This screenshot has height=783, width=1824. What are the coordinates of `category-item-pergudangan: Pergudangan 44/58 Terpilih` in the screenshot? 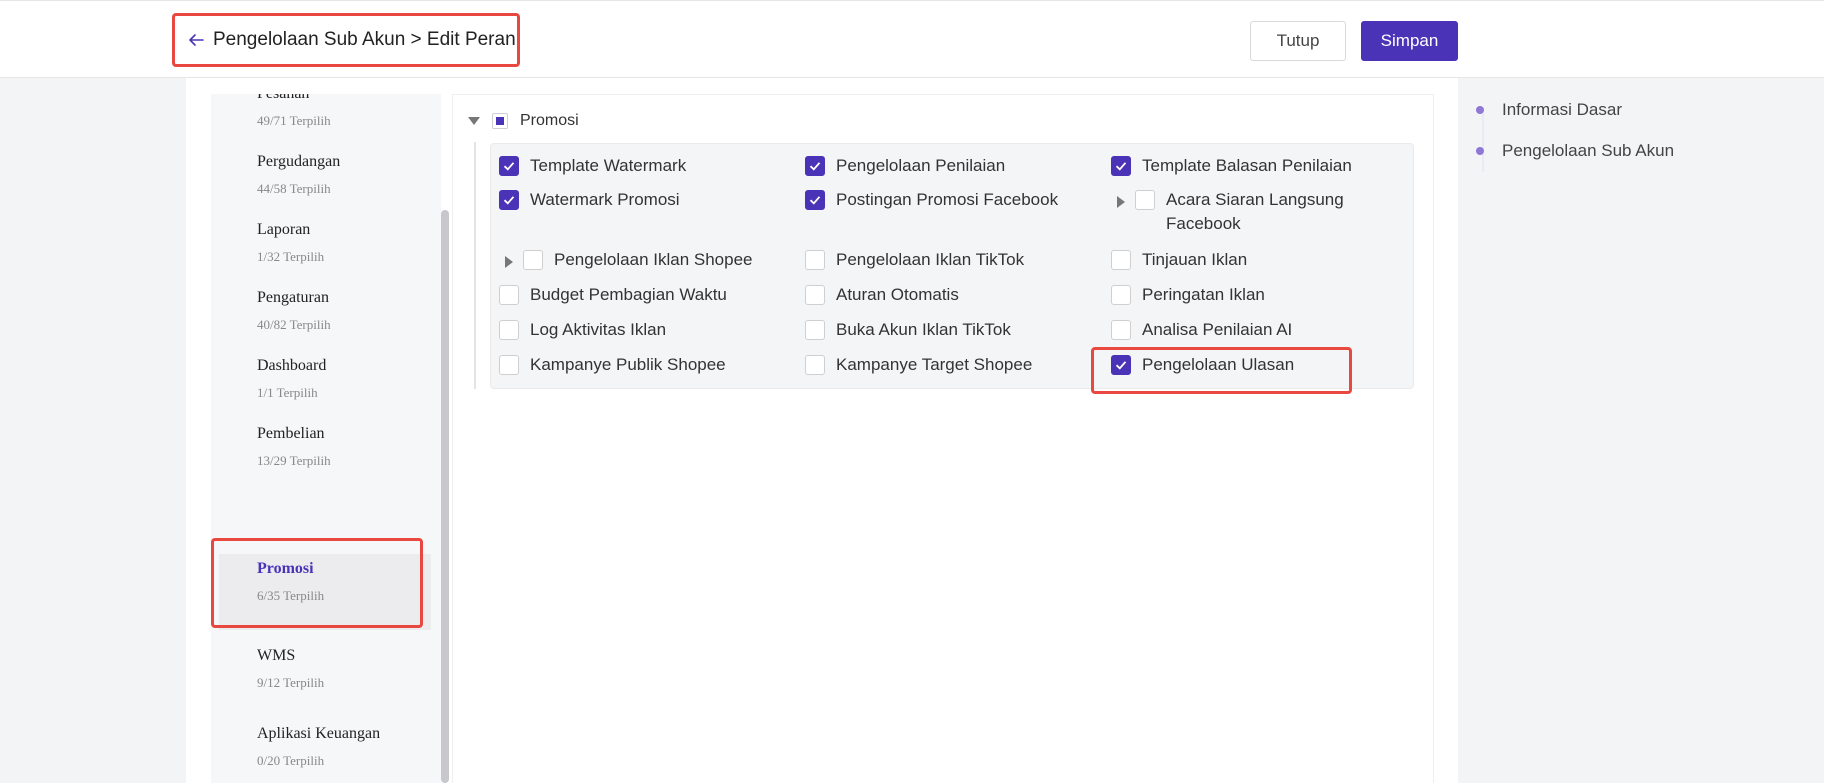 It's located at (325, 191).